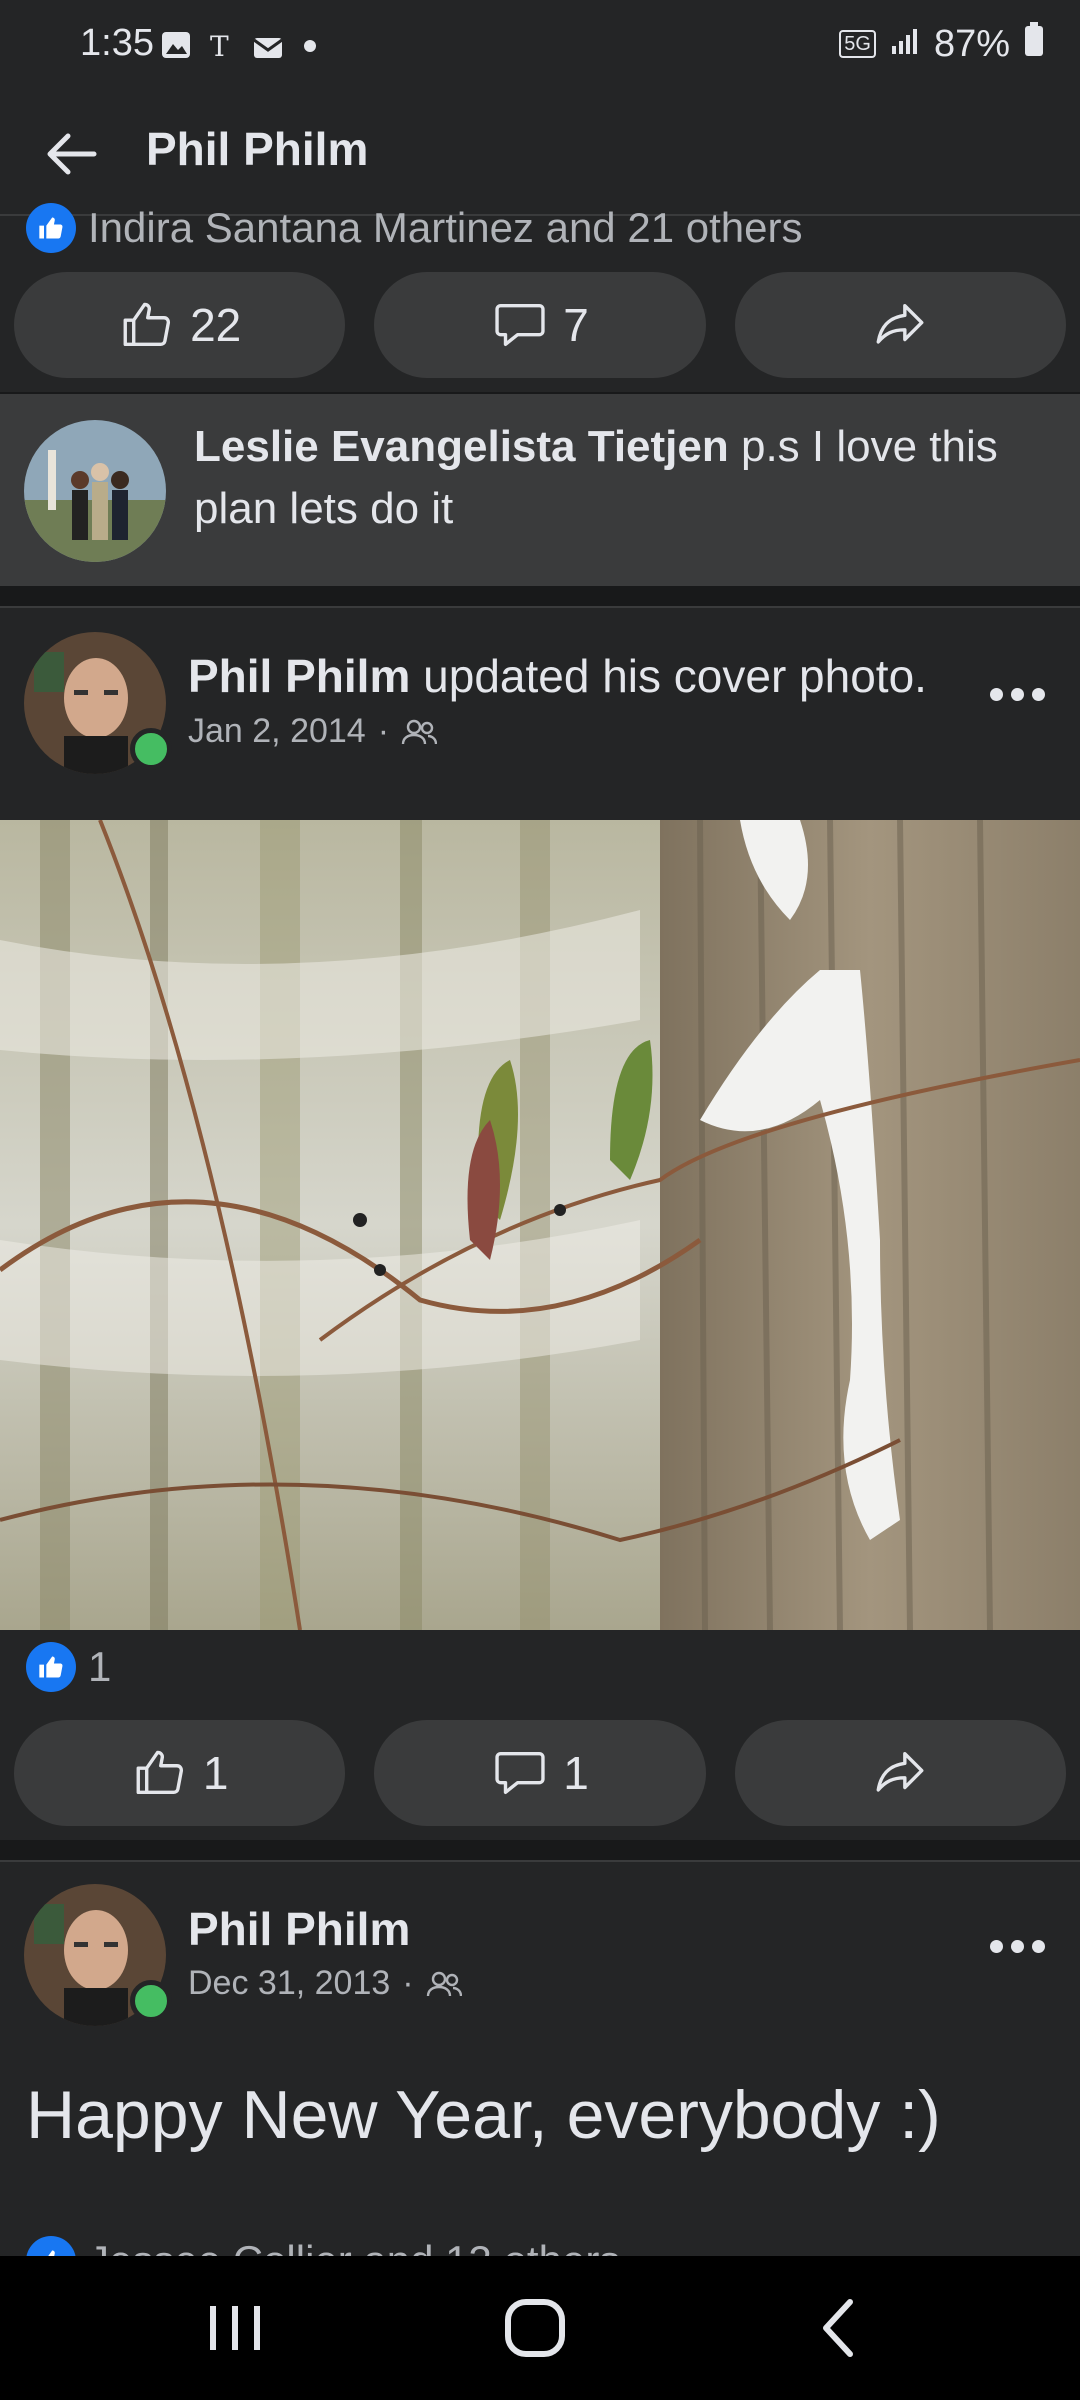  I want to click on comment-button: 1, so click(540, 1773).